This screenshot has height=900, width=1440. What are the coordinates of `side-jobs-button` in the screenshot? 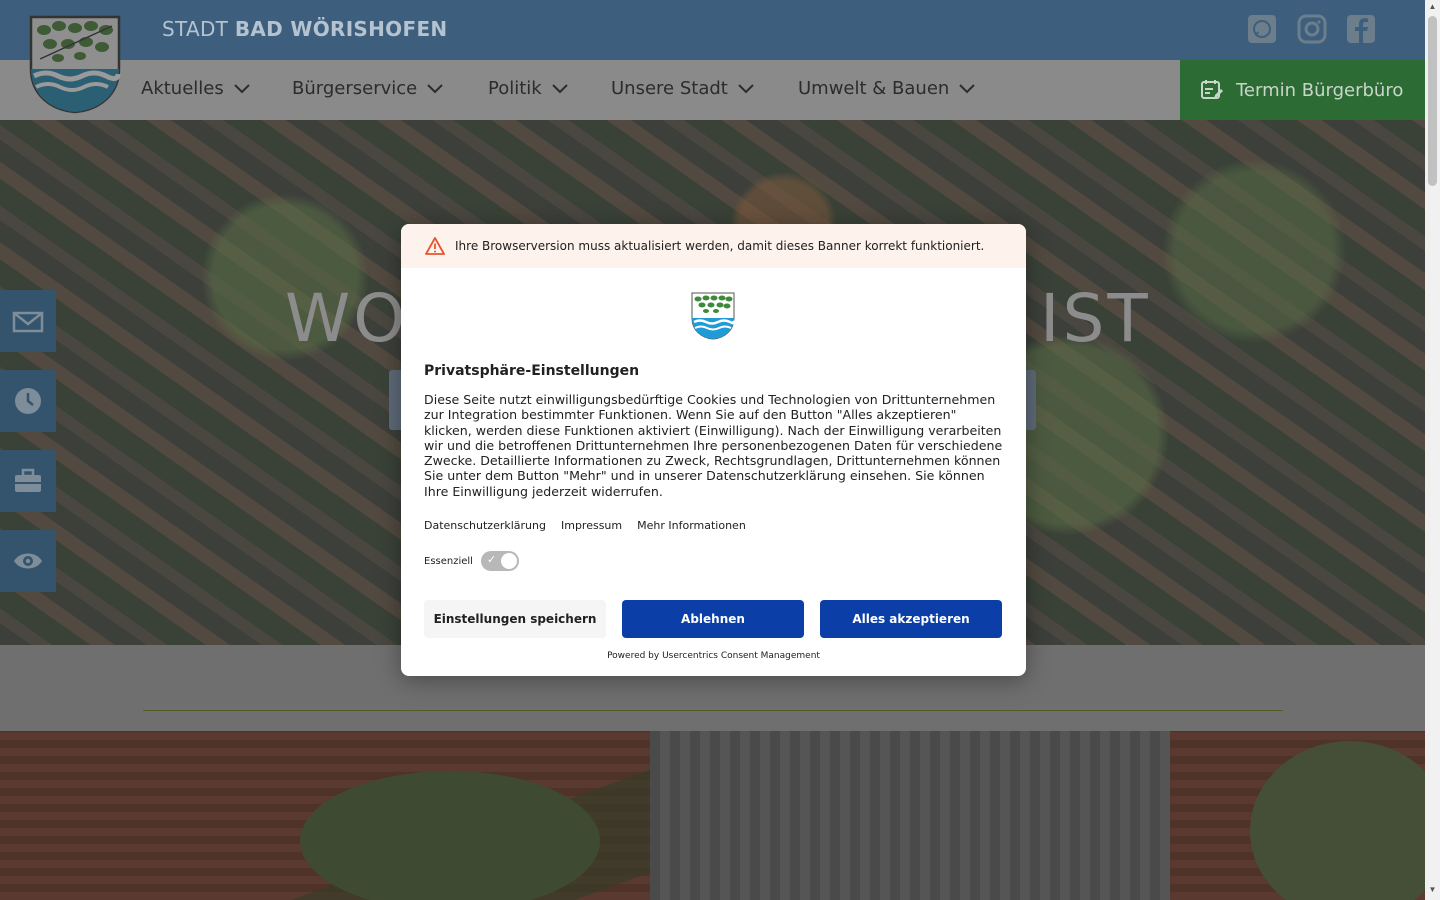 It's located at (28, 481).